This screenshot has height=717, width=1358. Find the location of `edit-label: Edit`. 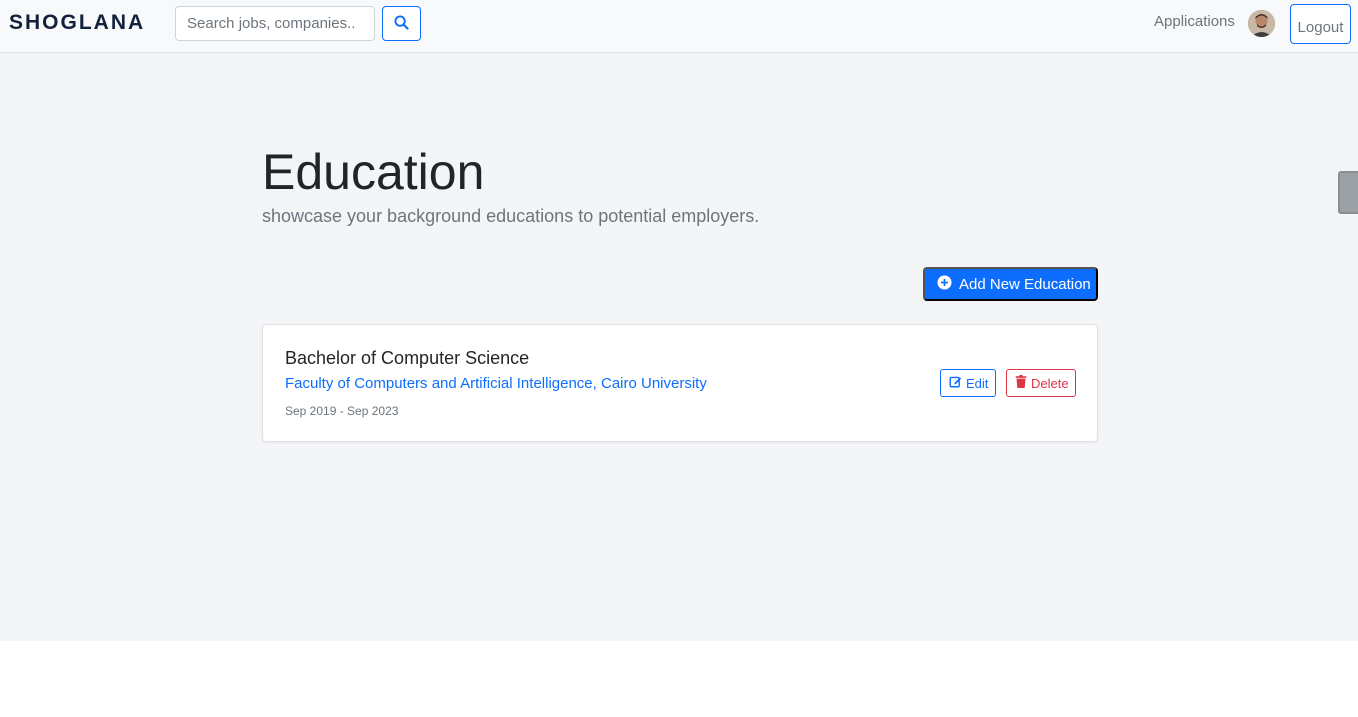

edit-label: Edit is located at coordinates (977, 383).